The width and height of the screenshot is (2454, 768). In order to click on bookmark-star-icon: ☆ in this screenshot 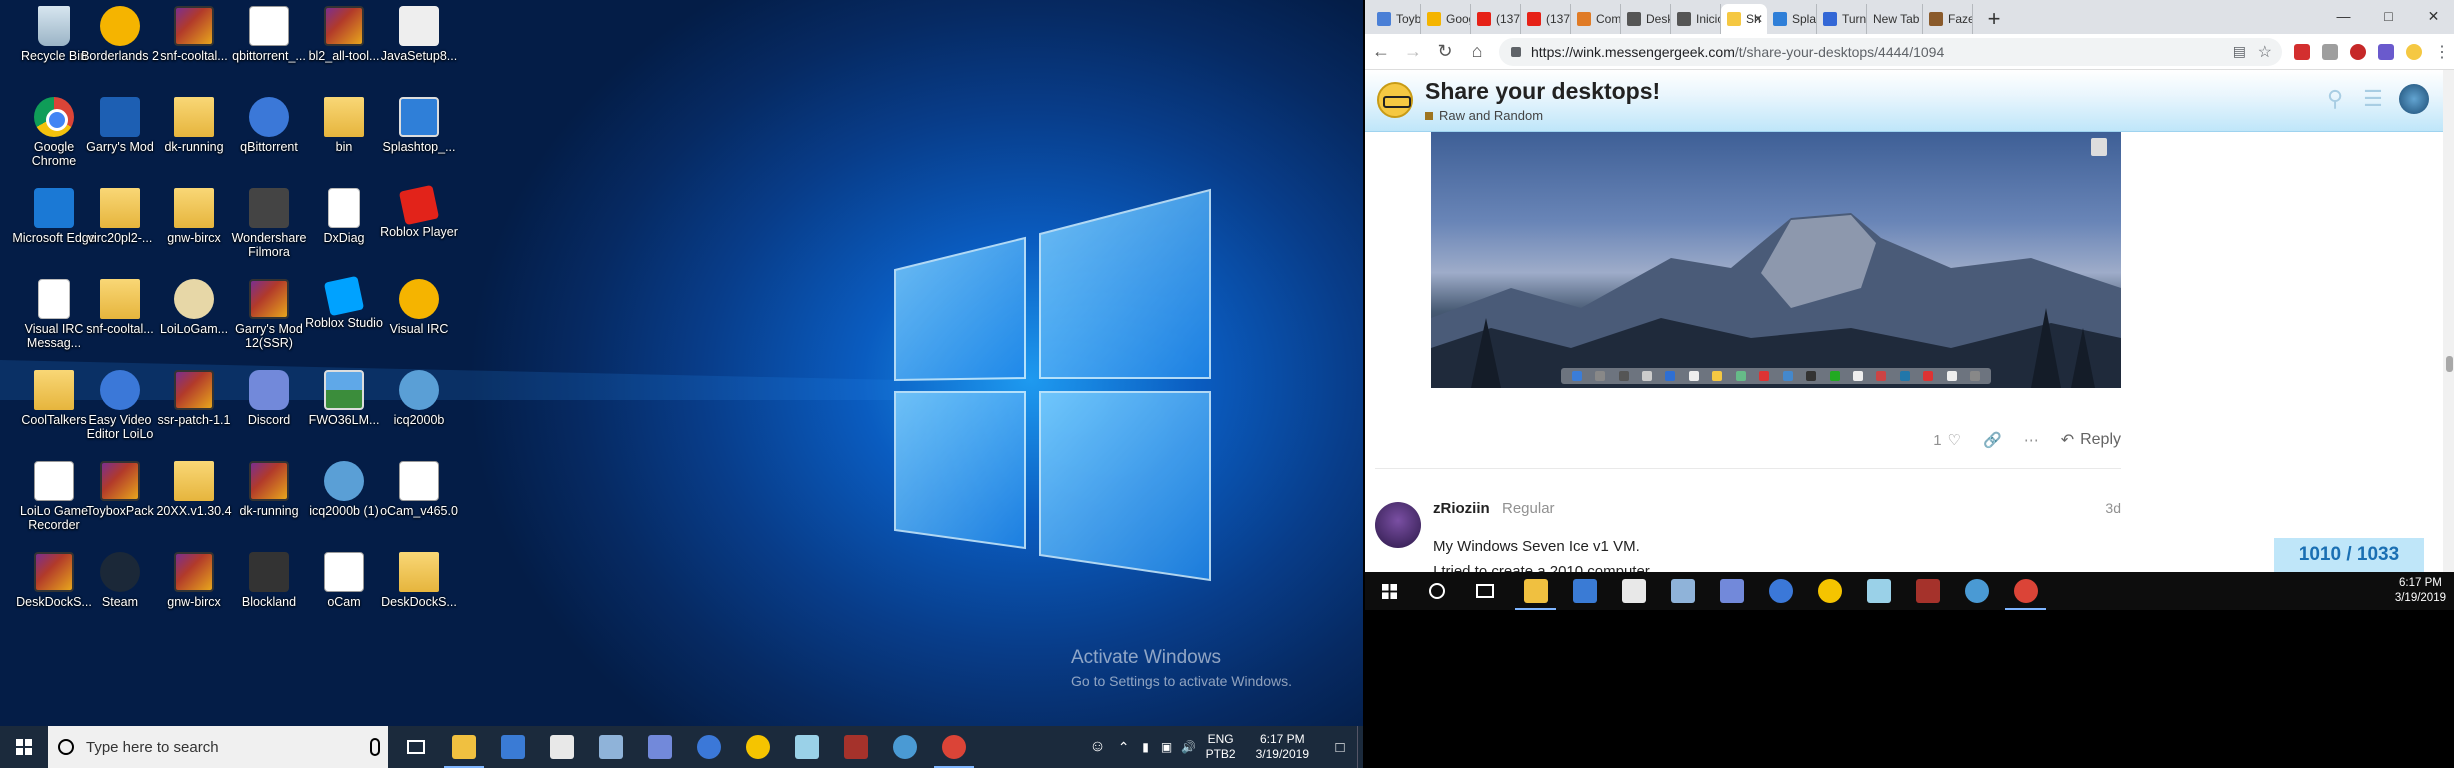, I will do `click(2265, 52)`.